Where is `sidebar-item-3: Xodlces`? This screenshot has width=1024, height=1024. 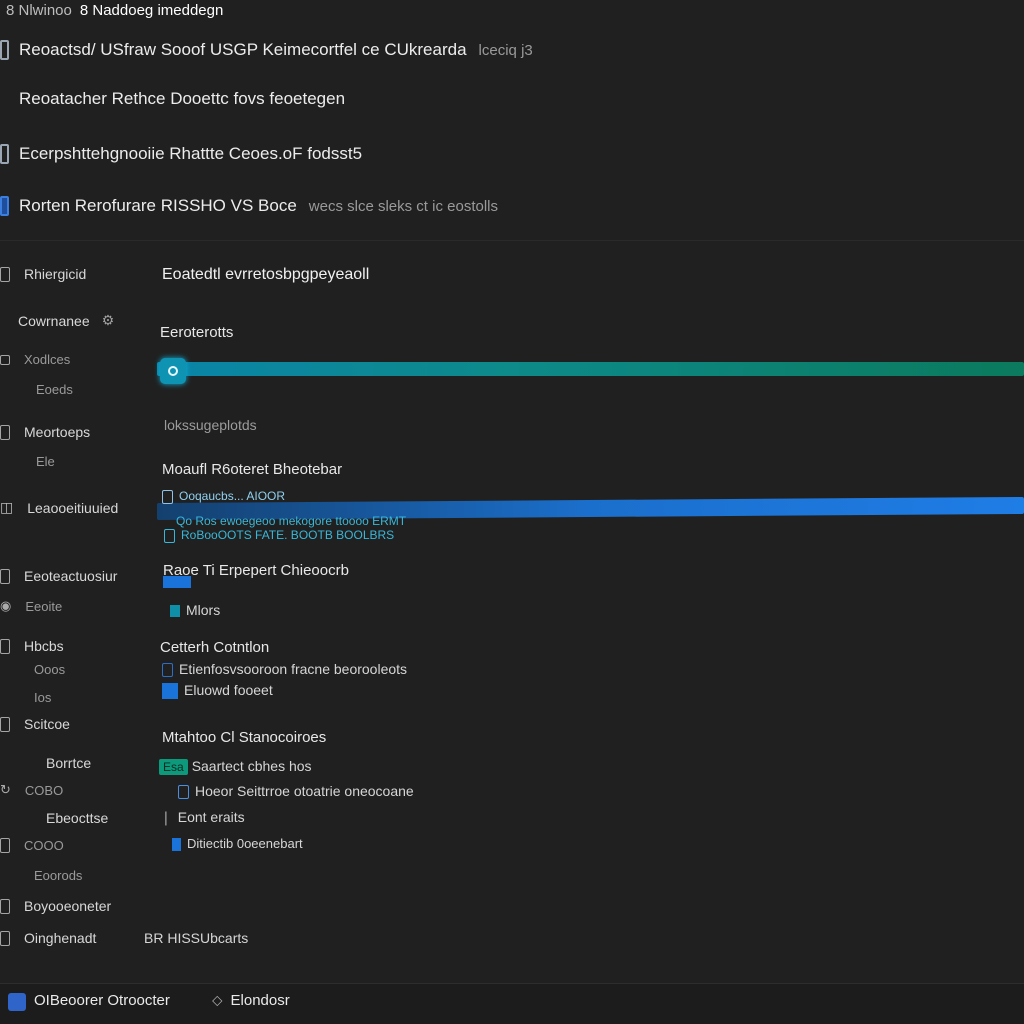
sidebar-item-3: Xodlces is located at coordinates (35, 359).